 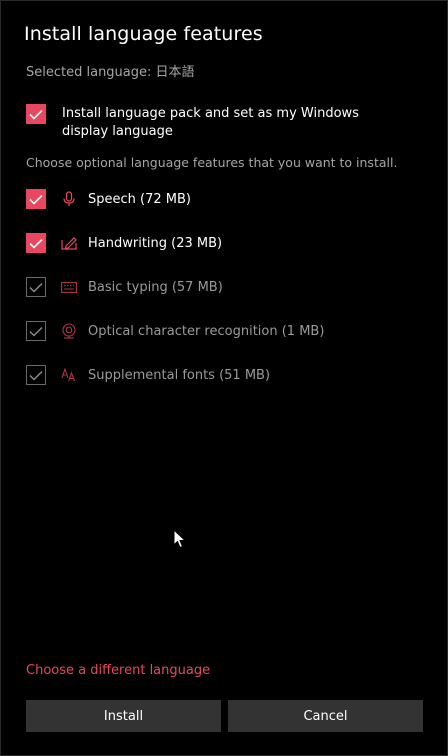 What do you see at coordinates (226, 287) in the screenshot?
I see `feature-basic-typing: Basic typing (57 MB)` at bounding box center [226, 287].